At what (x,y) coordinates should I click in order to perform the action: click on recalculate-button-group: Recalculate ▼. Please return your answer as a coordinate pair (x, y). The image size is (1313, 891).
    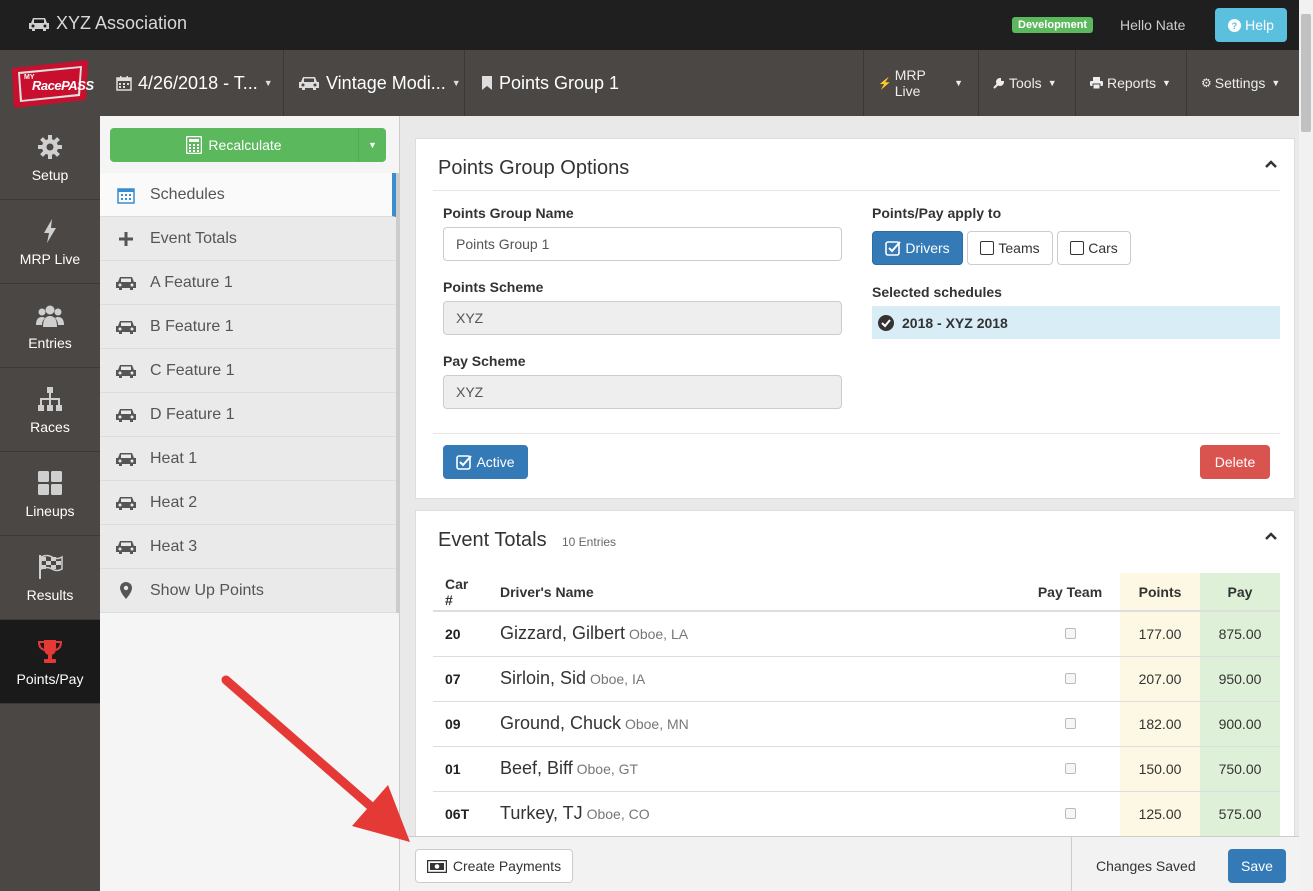
    Looking at the image, I should click on (248, 145).